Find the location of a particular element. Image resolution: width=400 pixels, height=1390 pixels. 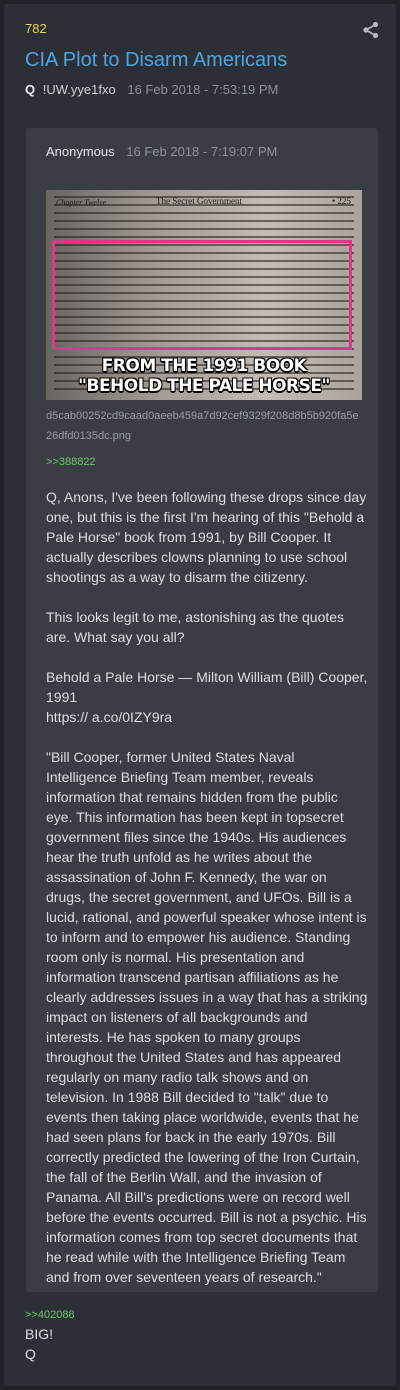

quoted-post-header: Anonymous 16 Feb 2018 - 7:19:07 PM is located at coordinates (161, 151).